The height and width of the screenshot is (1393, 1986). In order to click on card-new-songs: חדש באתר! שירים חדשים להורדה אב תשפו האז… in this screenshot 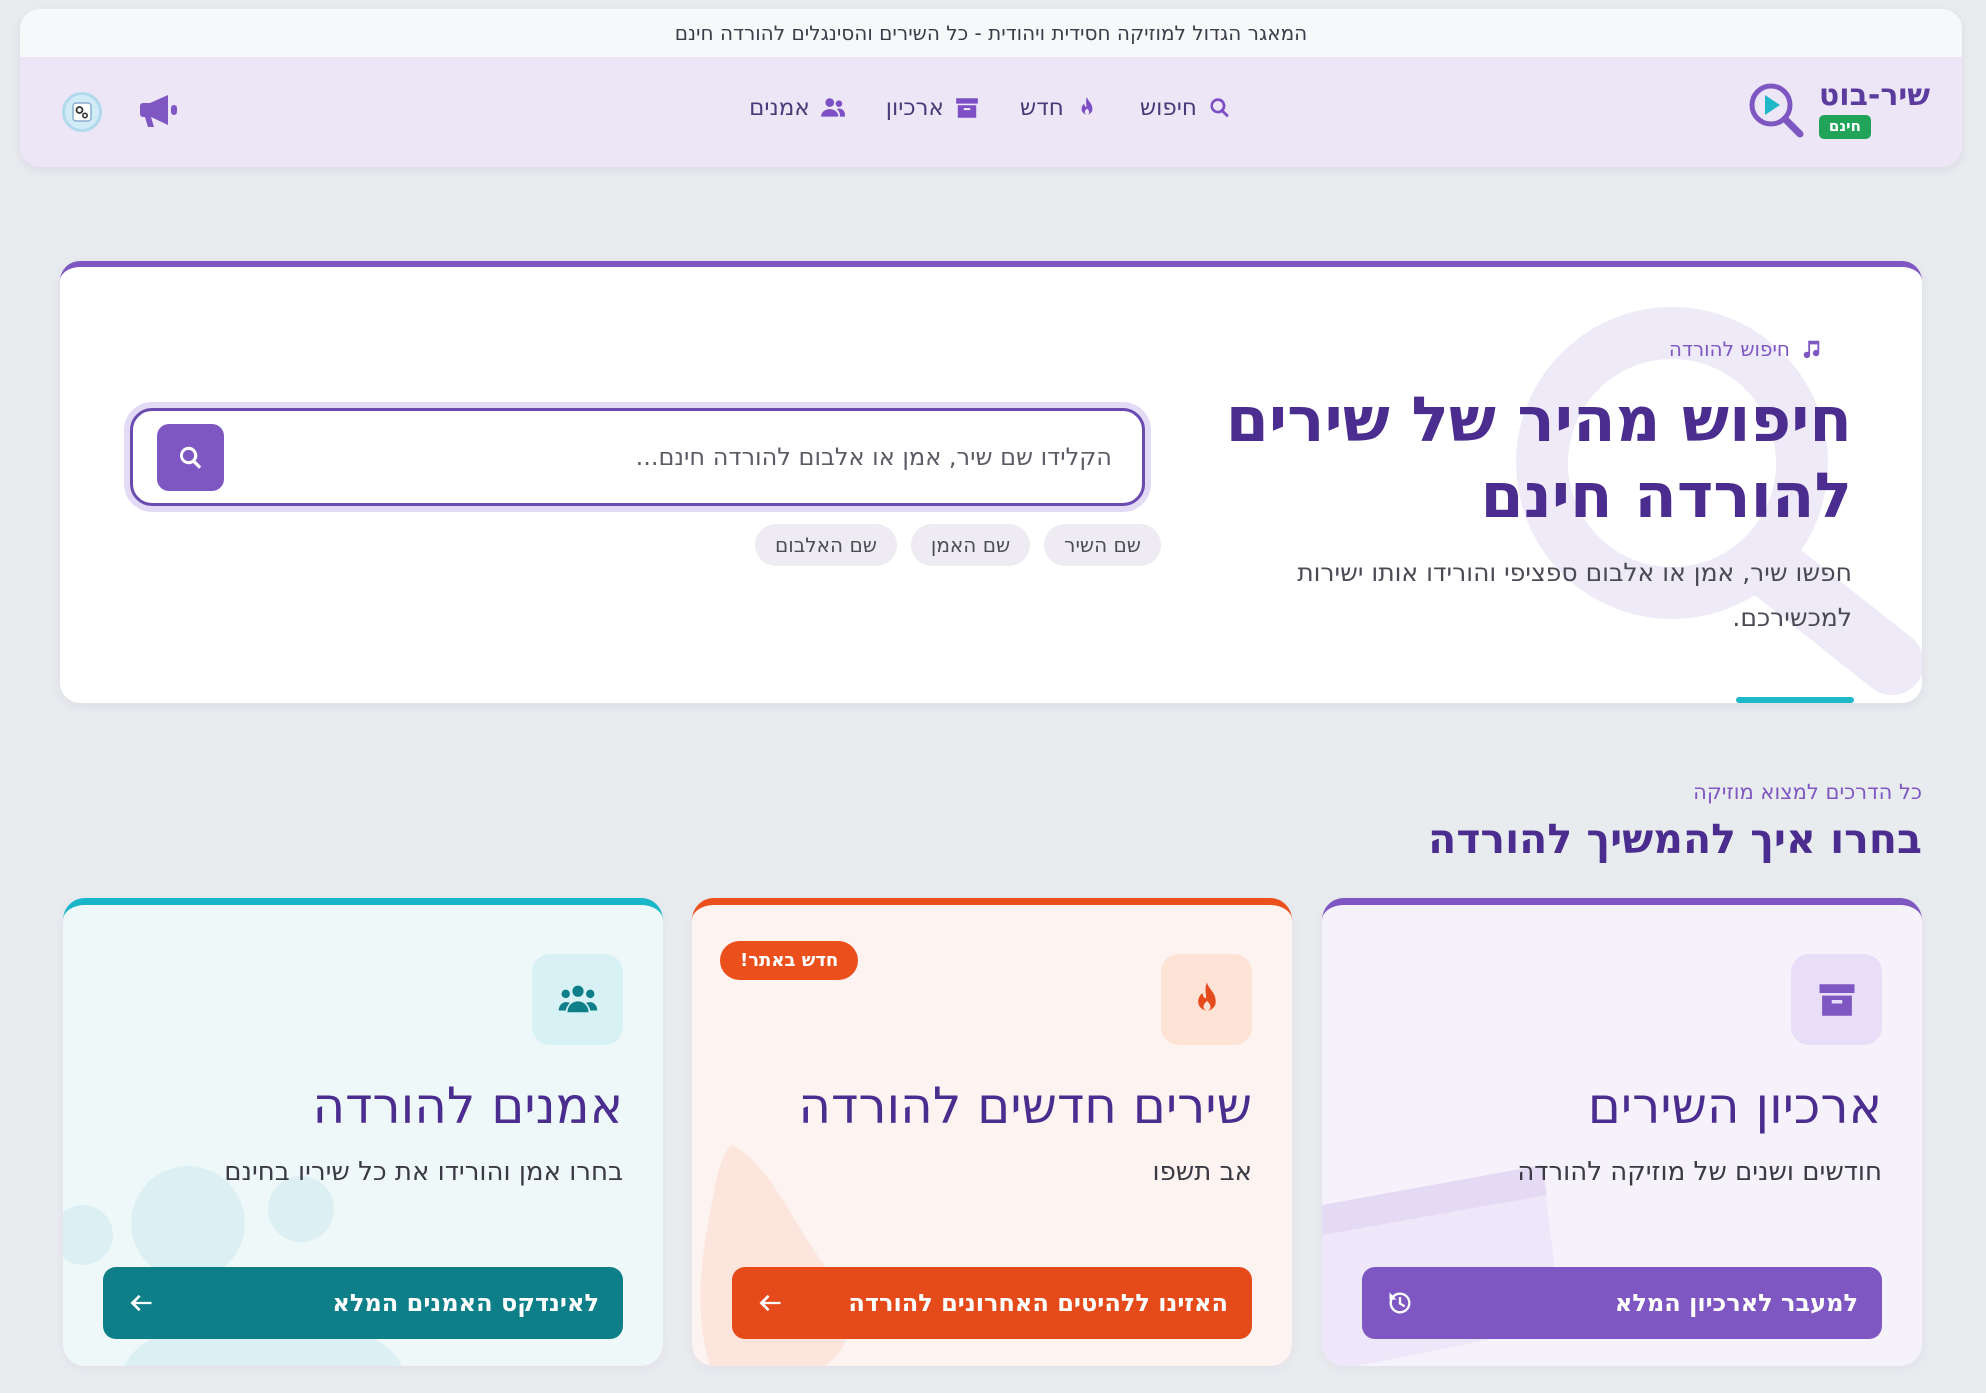, I will do `click(992, 1132)`.